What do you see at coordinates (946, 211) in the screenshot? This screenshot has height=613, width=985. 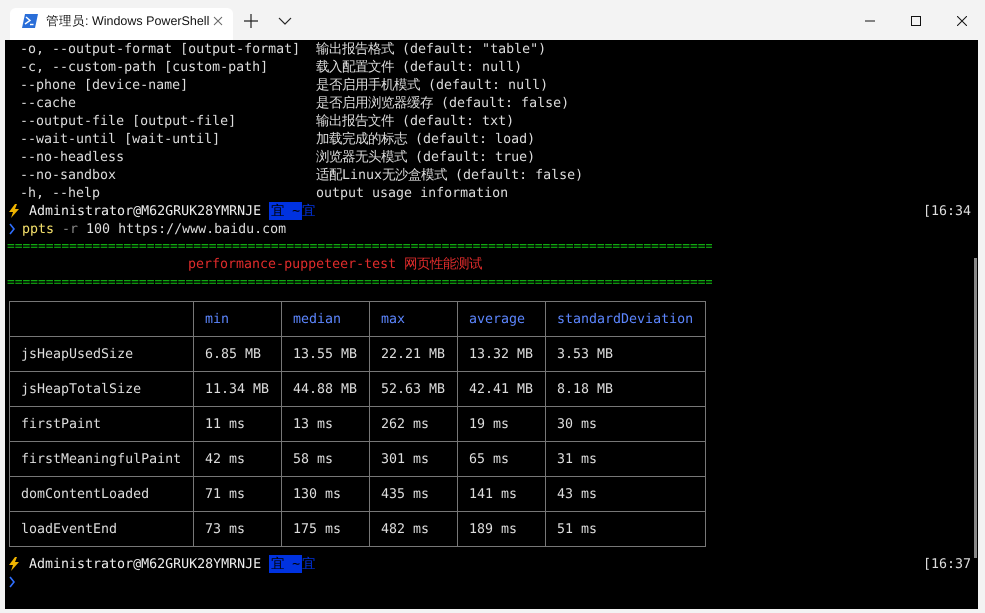 I see `prompt-time: [16:34` at bounding box center [946, 211].